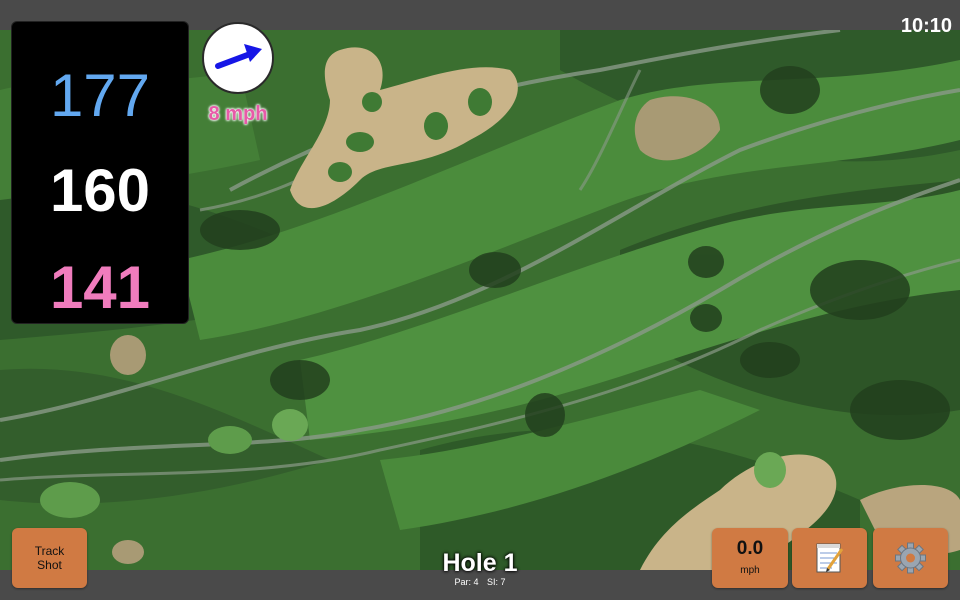 The height and width of the screenshot is (600, 960). I want to click on par-label: Par: 4, so click(466, 582).